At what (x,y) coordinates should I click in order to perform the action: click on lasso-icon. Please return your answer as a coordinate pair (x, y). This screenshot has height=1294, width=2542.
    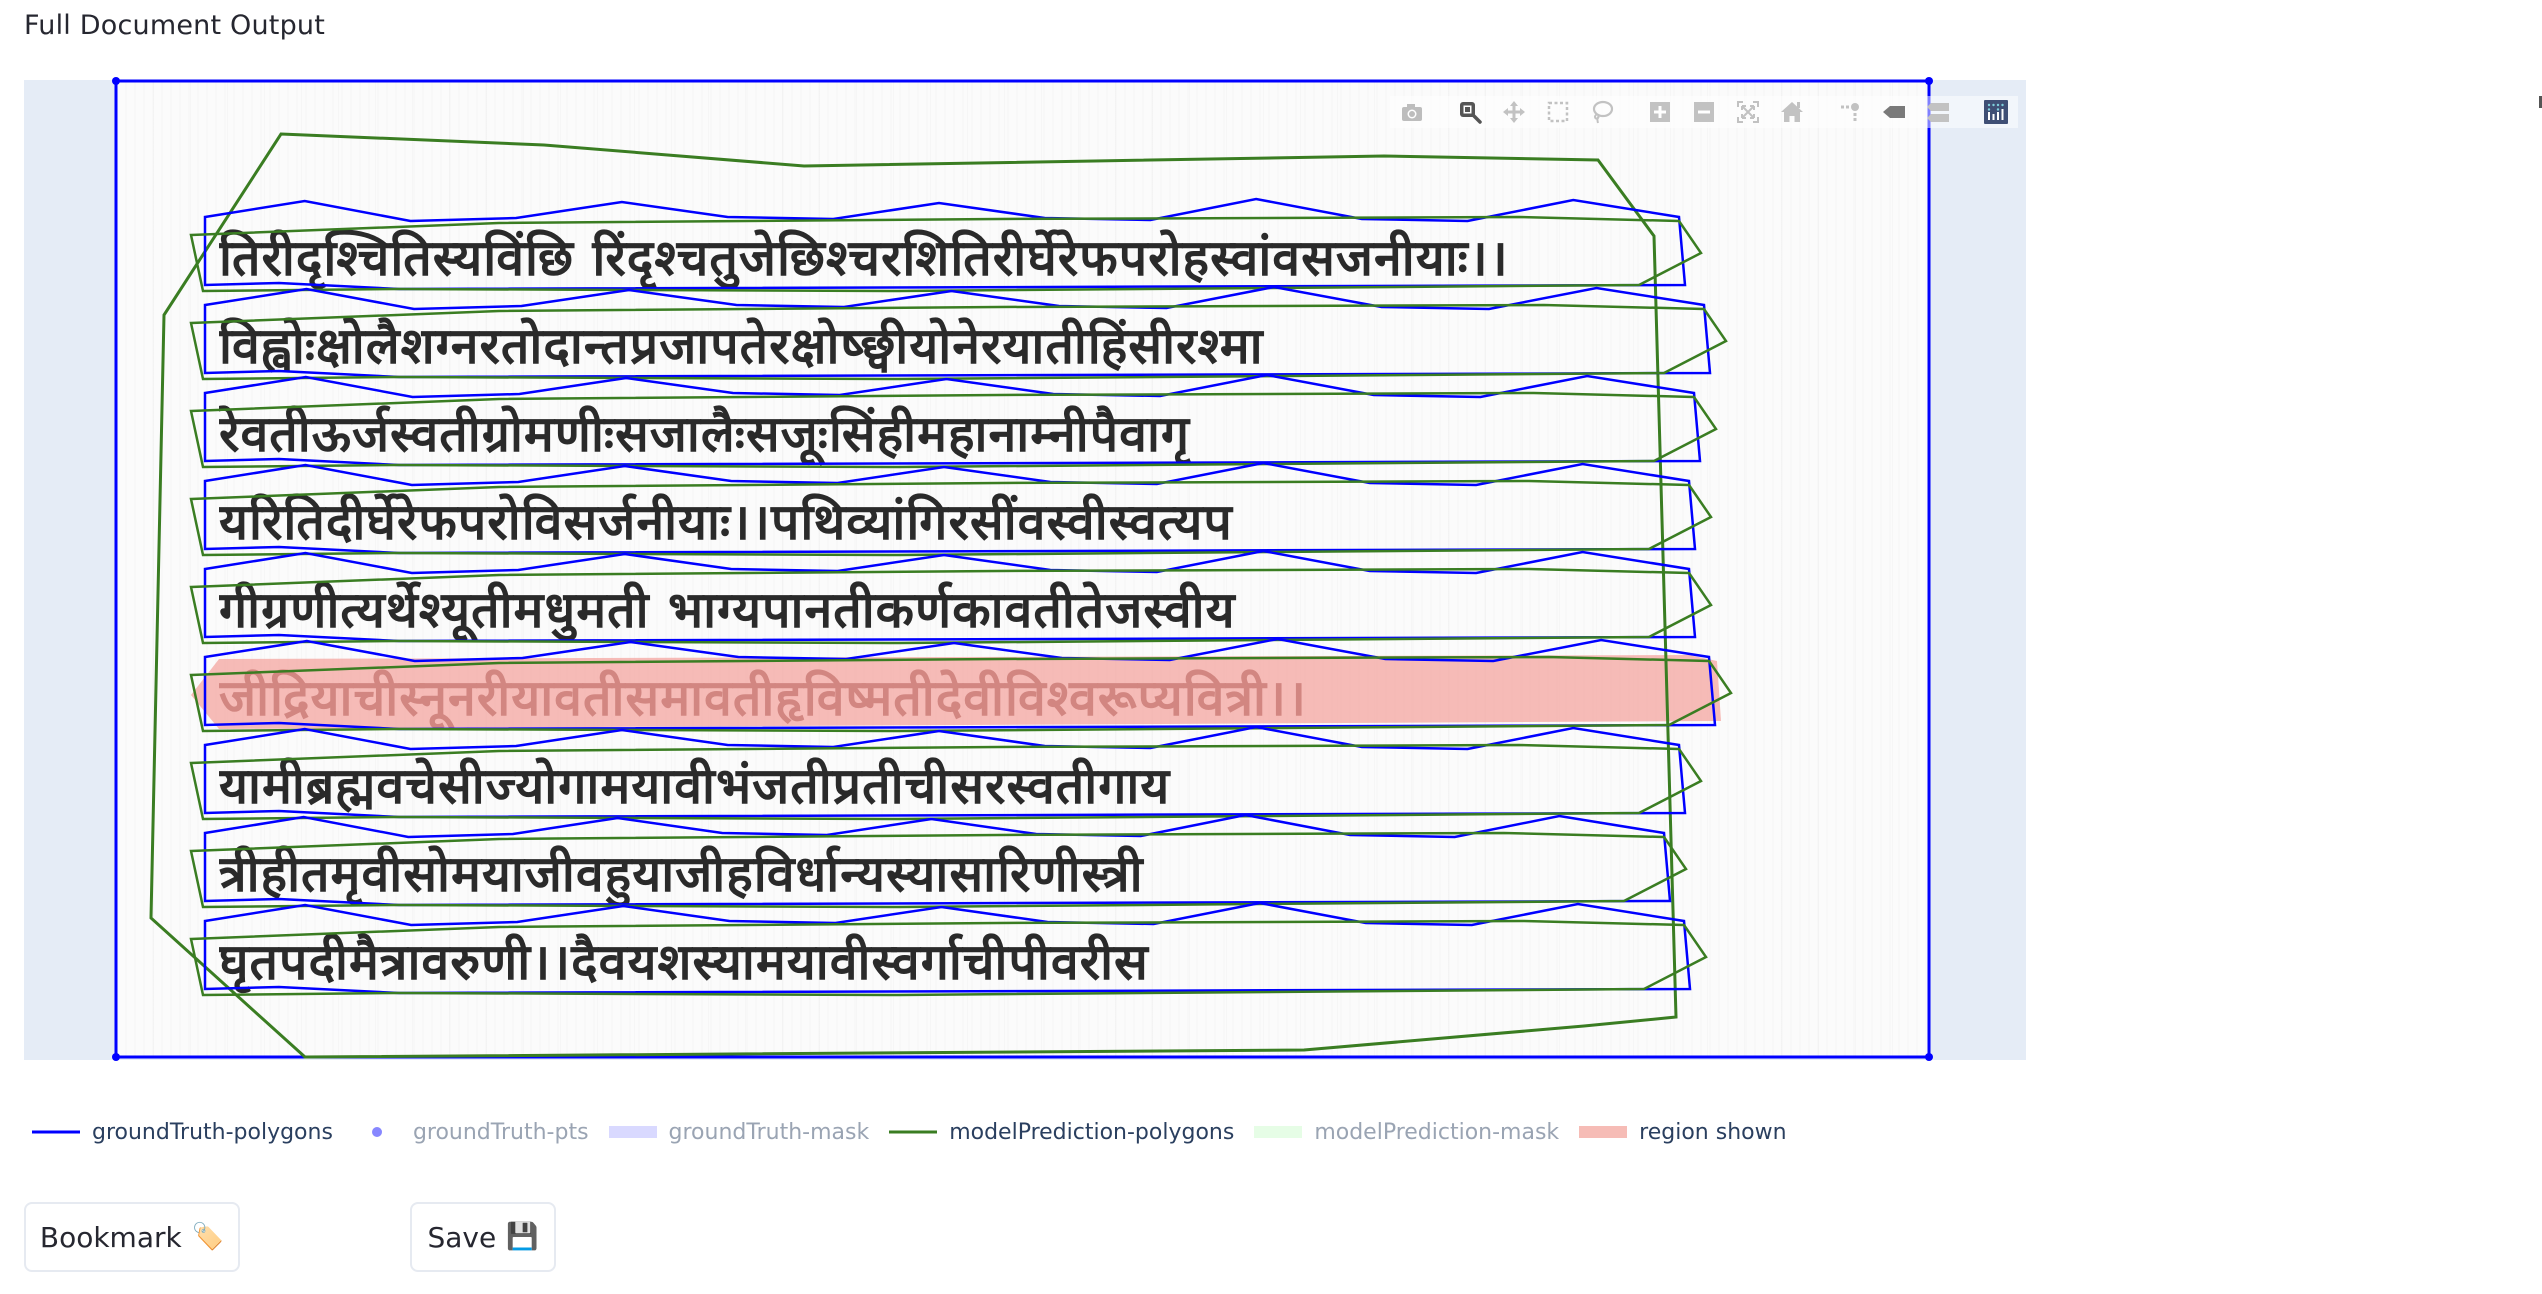
    Looking at the image, I should click on (1603, 112).